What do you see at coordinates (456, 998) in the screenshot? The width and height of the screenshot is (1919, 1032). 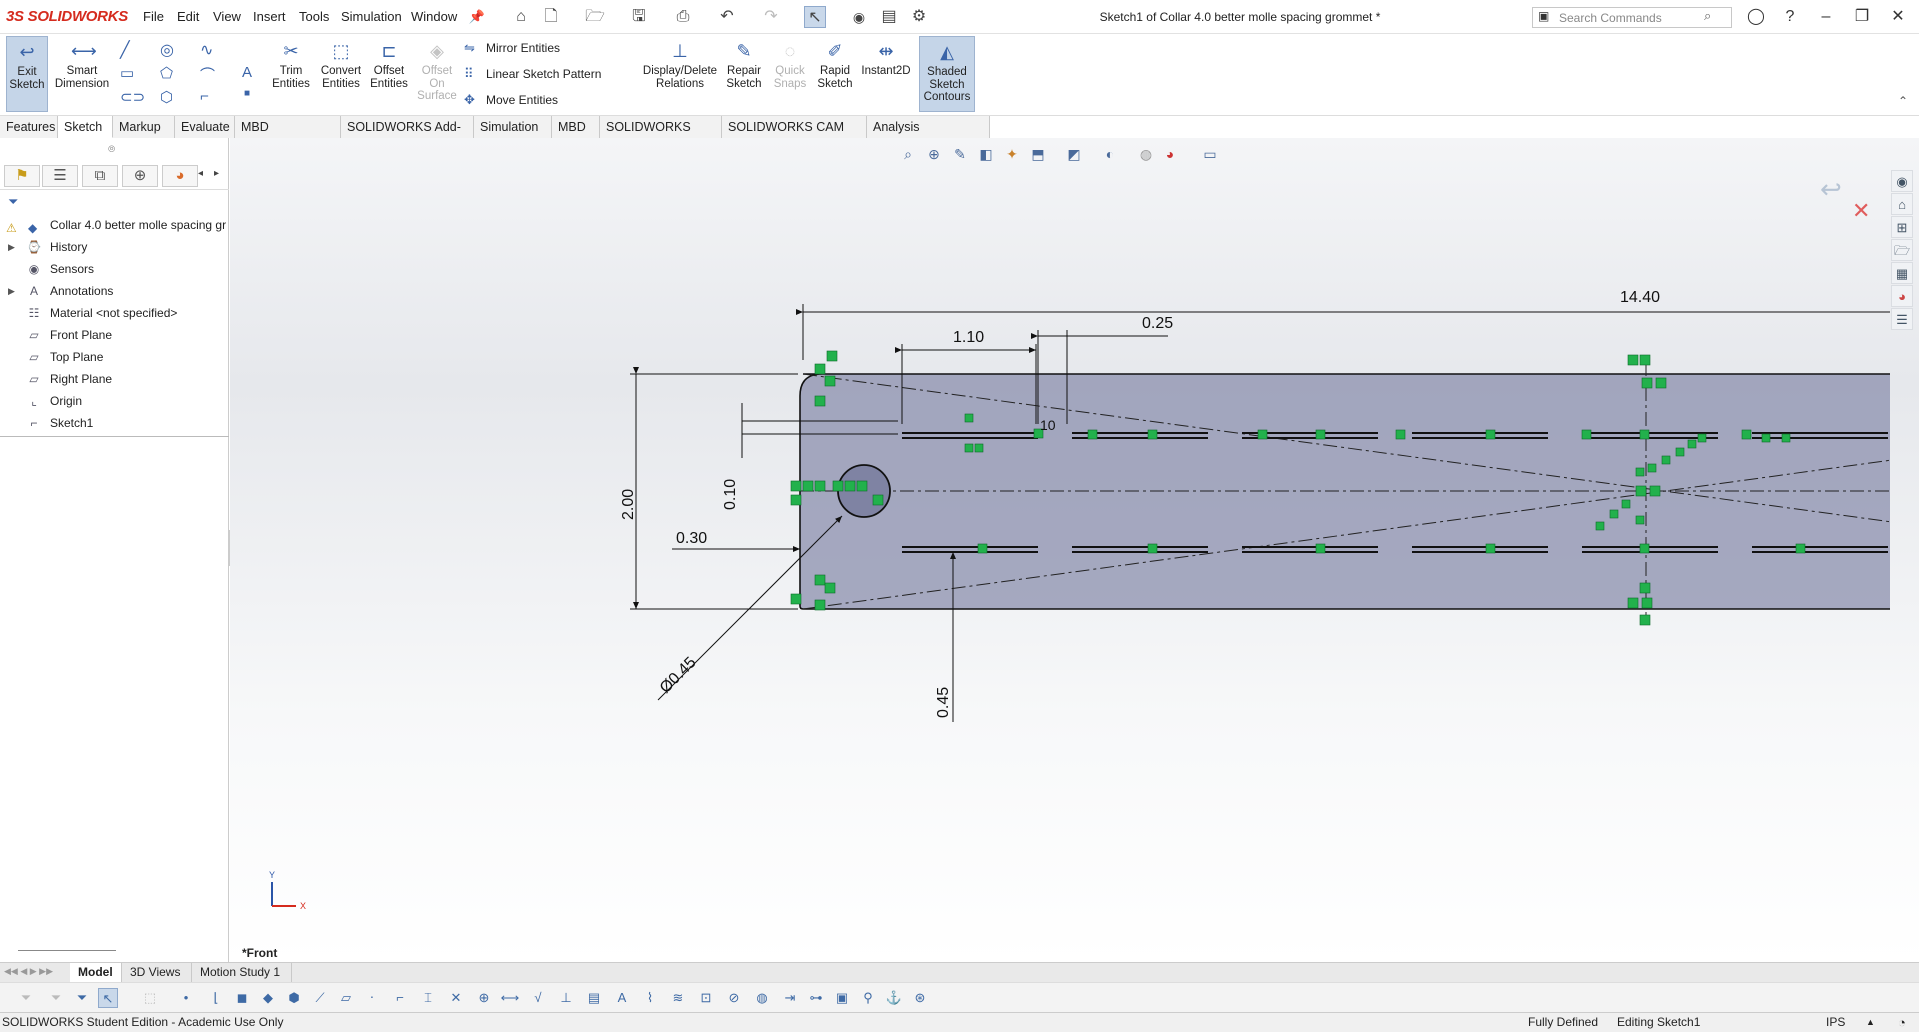 I see `filter-center-marks-icon: ✕` at bounding box center [456, 998].